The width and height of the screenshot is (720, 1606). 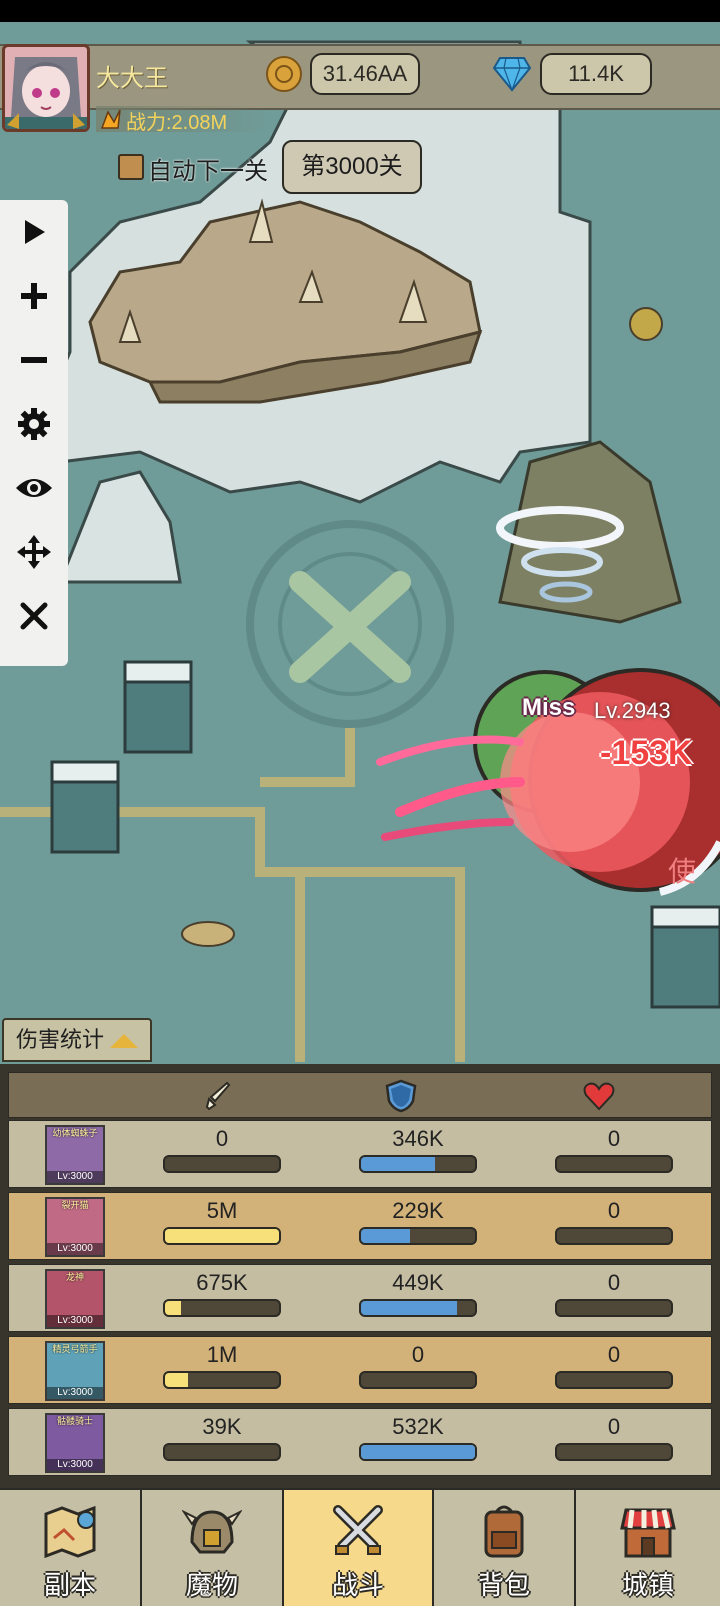 What do you see at coordinates (503, 1585) in the screenshot?
I see `nav-label: 背包` at bounding box center [503, 1585].